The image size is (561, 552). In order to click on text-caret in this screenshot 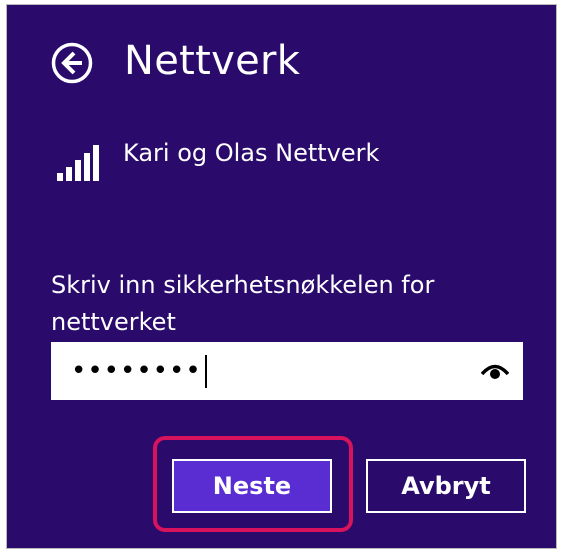, I will do `click(206, 371)`.